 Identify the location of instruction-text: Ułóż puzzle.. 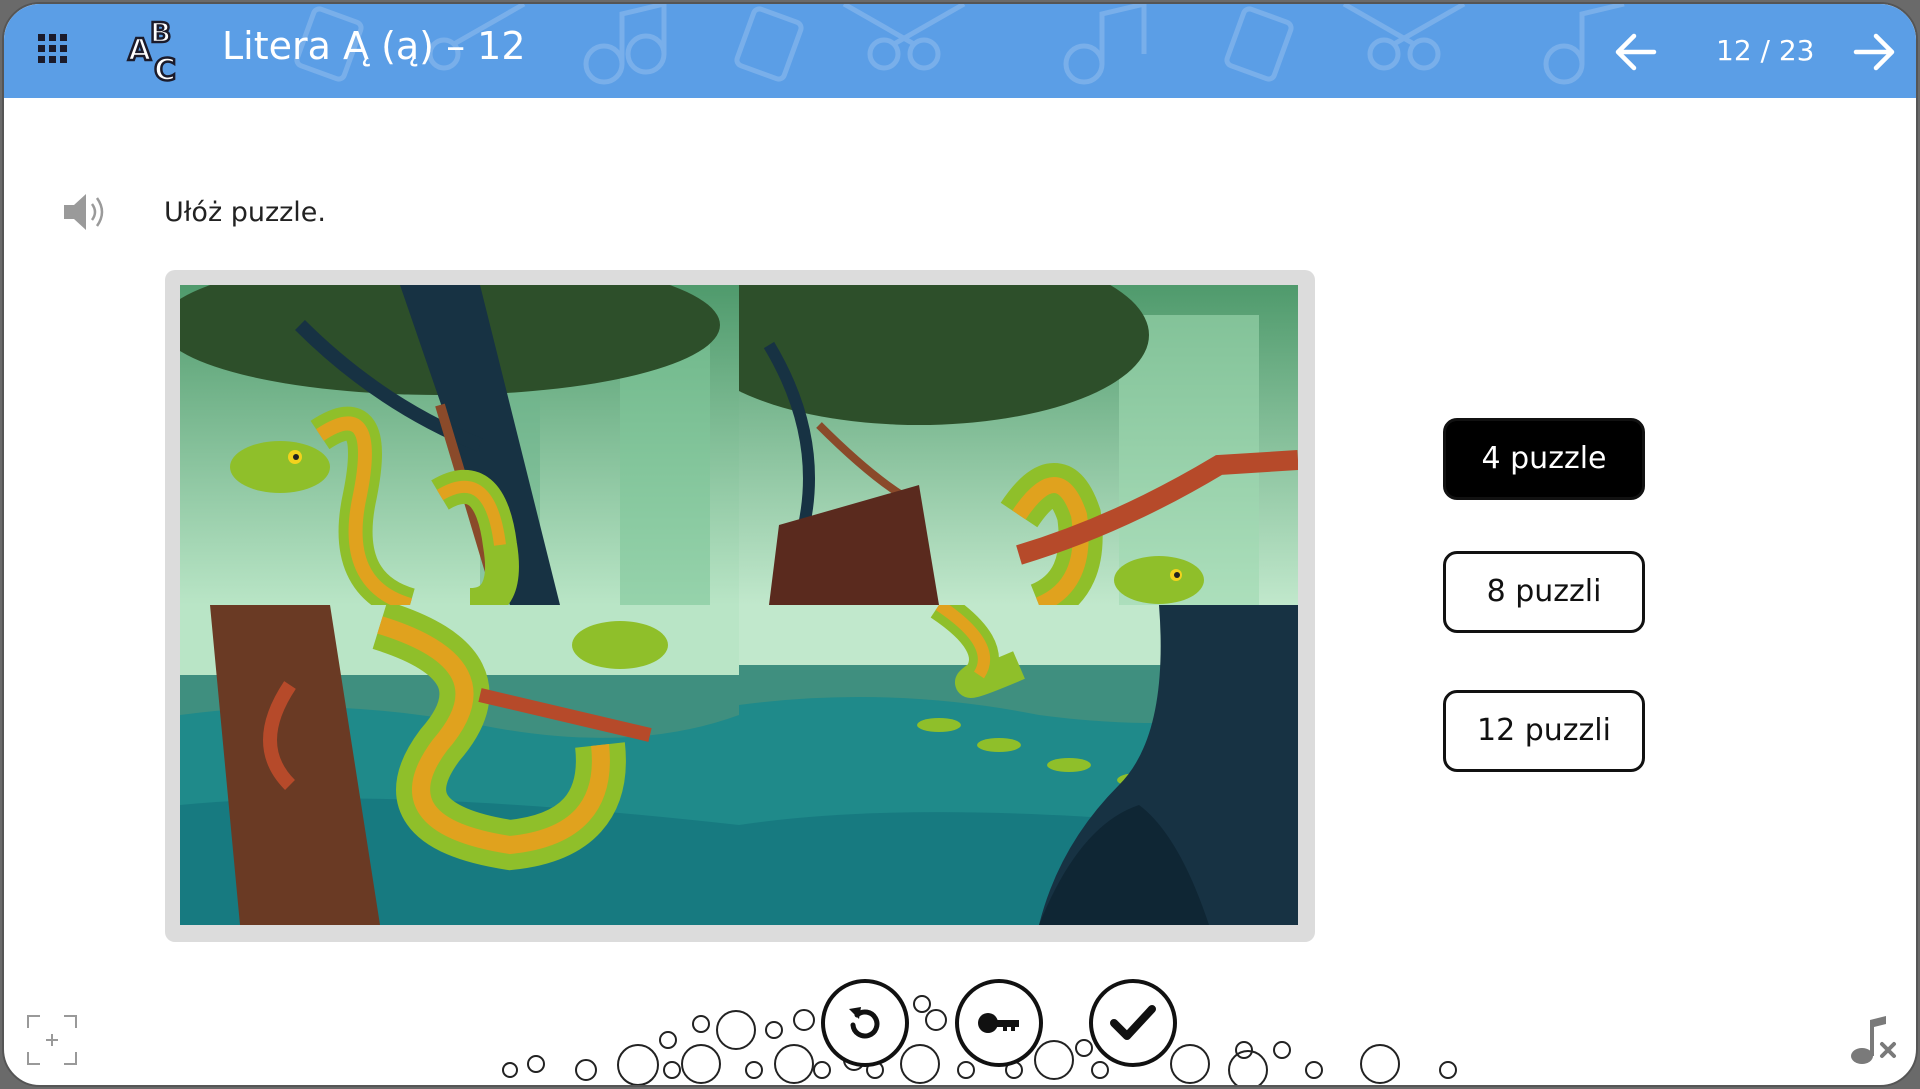
(245, 212).